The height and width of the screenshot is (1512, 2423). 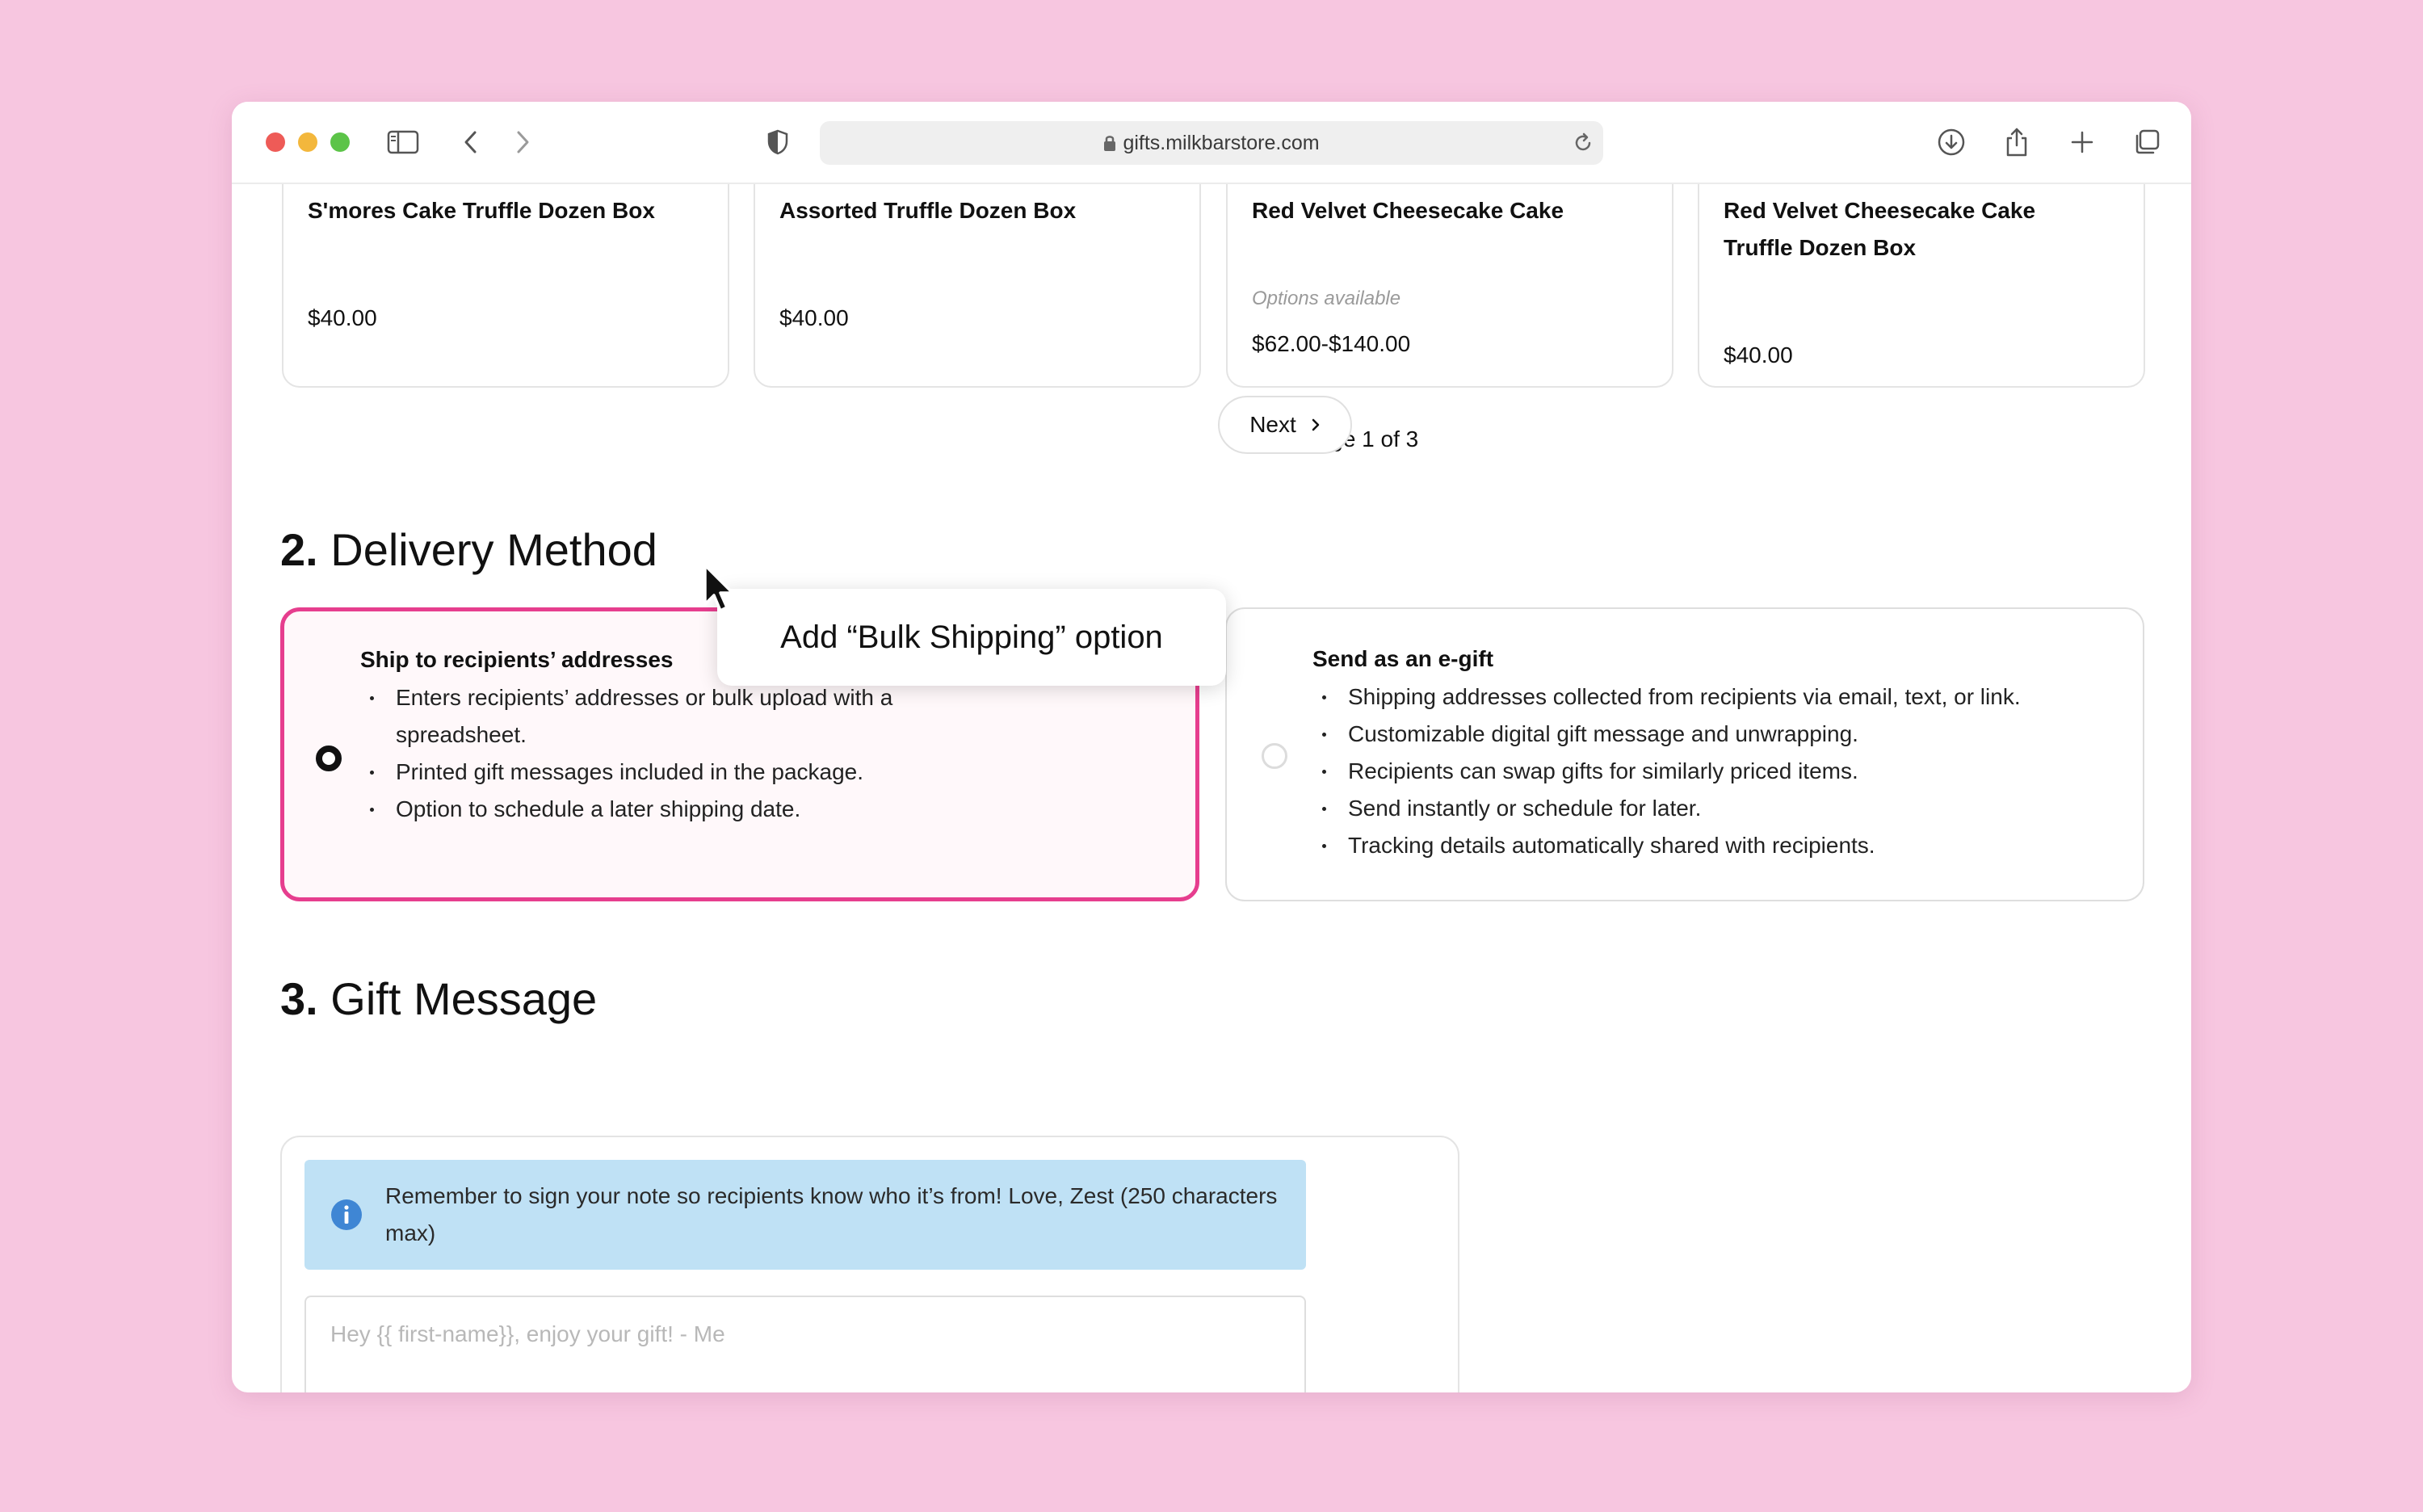 What do you see at coordinates (1583, 145) in the screenshot?
I see `reload-icon` at bounding box center [1583, 145].